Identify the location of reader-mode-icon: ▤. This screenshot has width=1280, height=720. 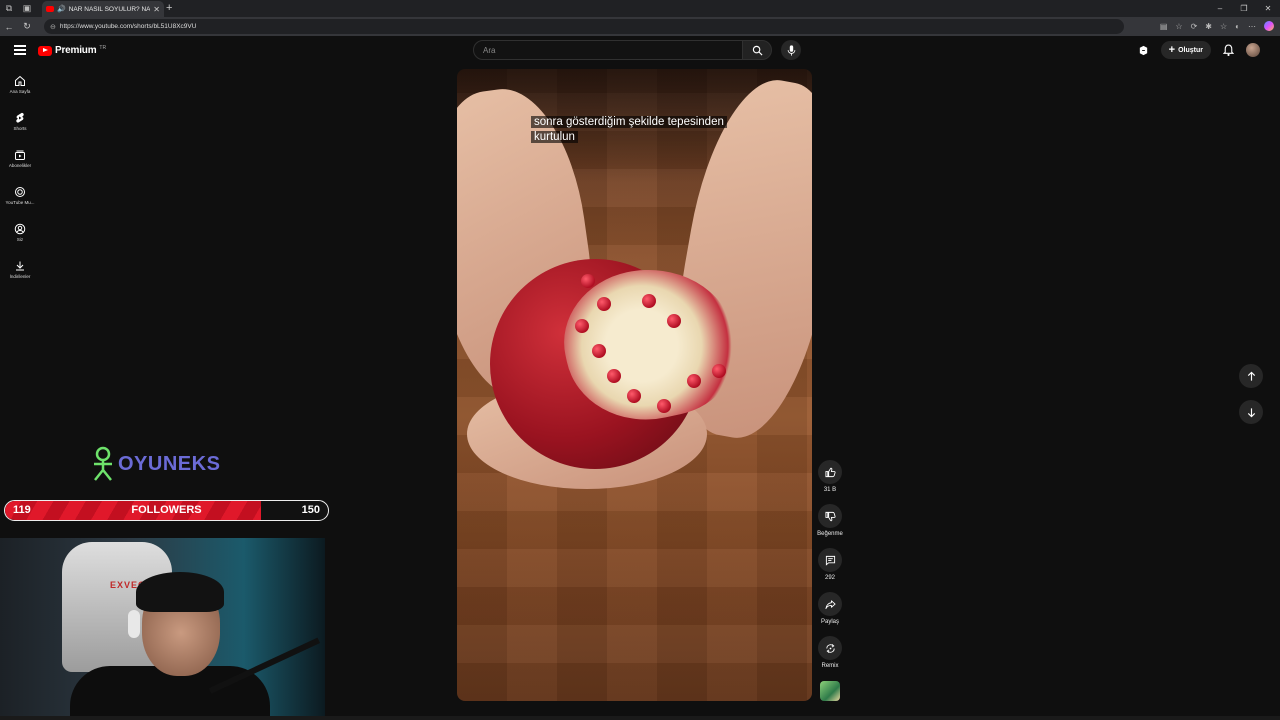
(1164, 26).